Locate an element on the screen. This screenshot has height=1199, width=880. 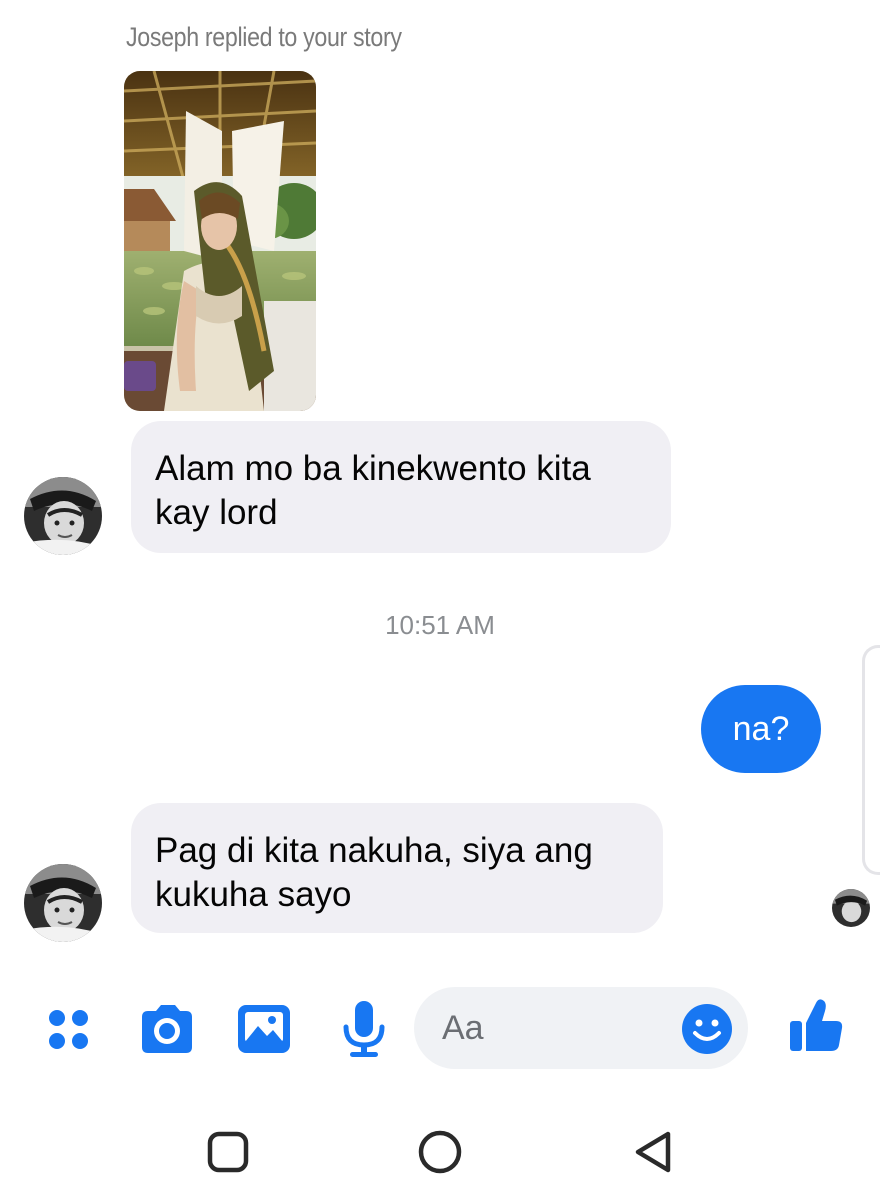
message-line: kukuha sayo is located at coordinates (253, 894).